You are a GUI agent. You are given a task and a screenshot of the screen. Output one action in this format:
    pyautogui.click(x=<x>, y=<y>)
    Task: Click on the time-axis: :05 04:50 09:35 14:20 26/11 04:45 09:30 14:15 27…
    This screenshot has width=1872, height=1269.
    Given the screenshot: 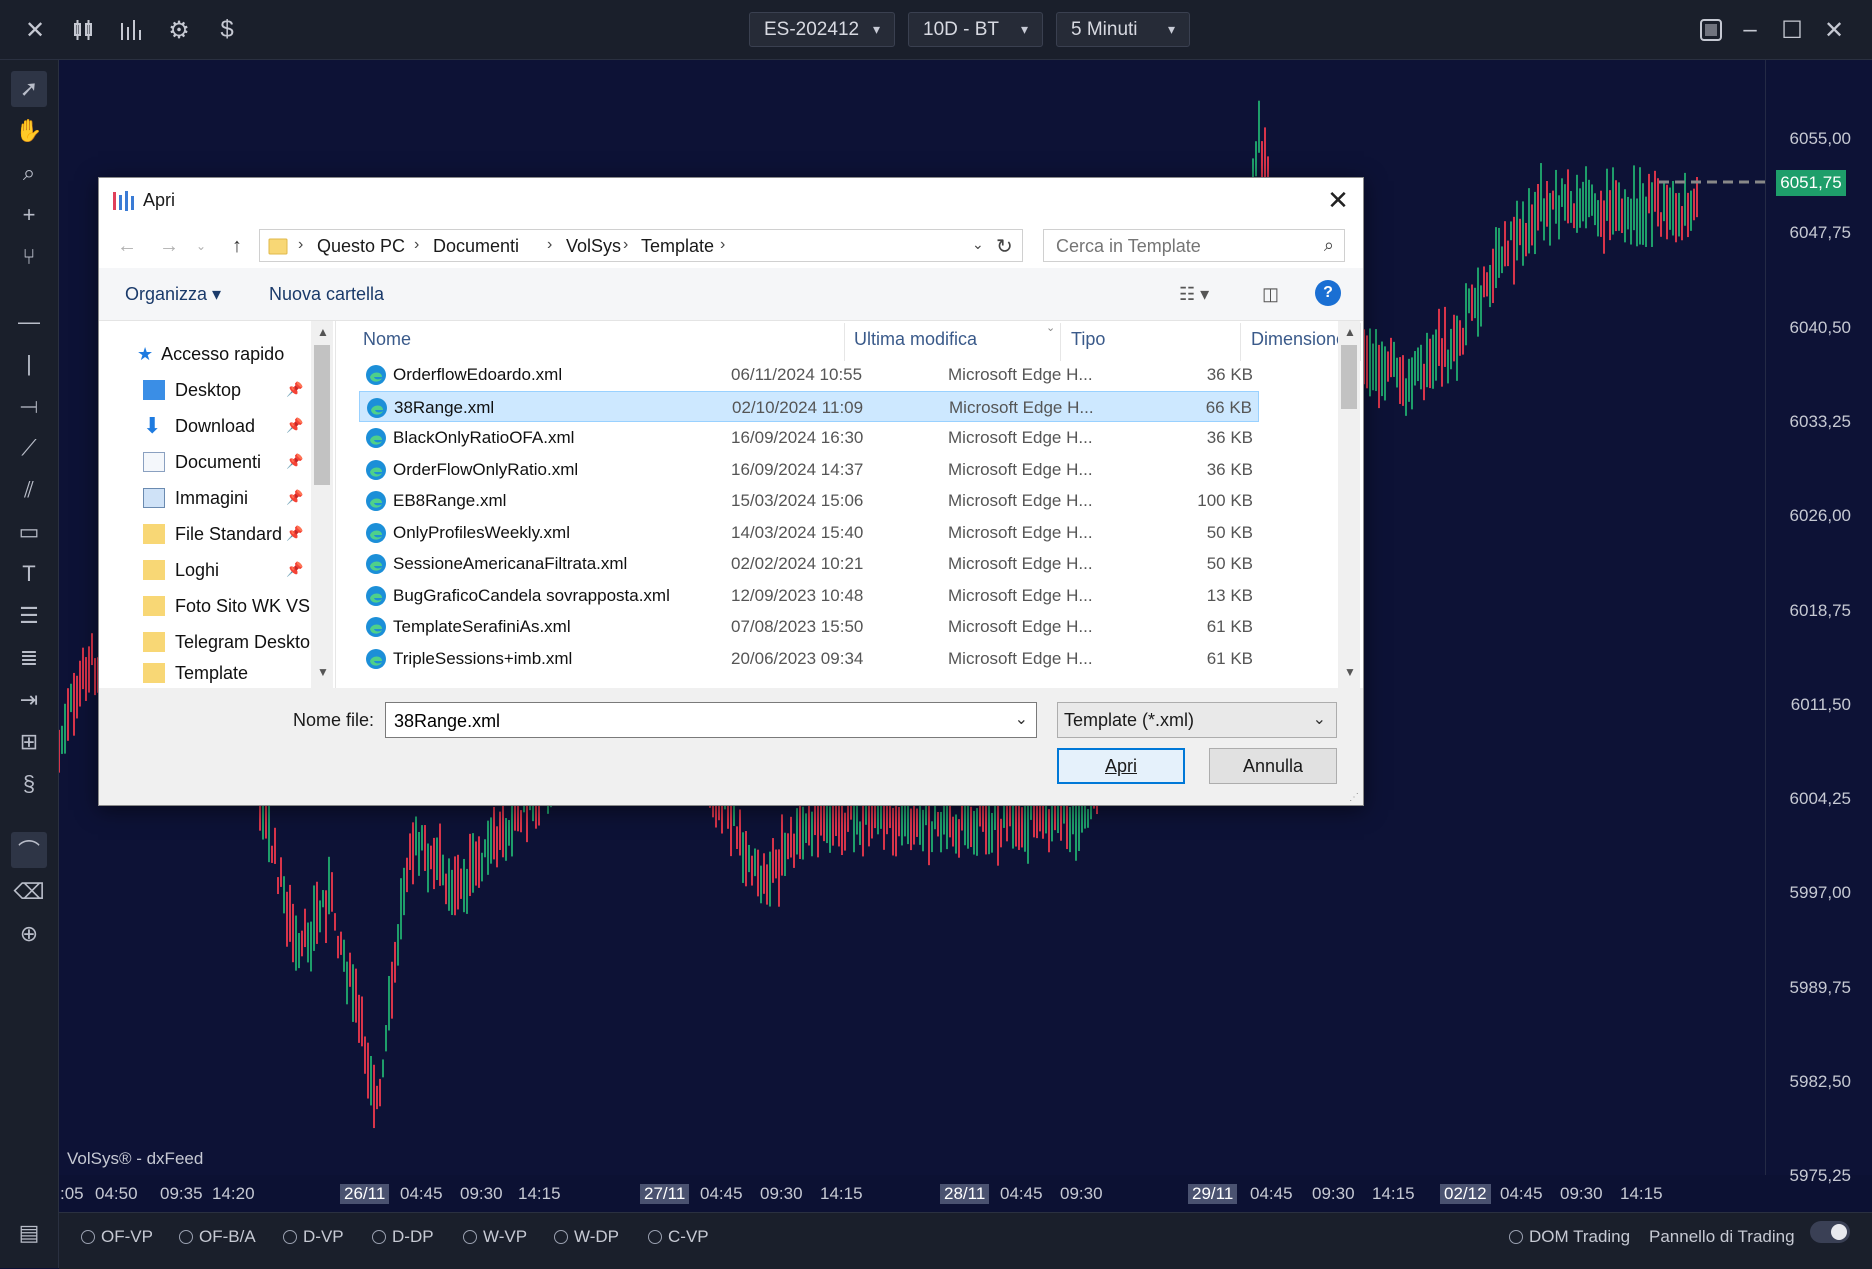 What is the action you would take?
    pyautogui.click(x=912, y=1192)
    